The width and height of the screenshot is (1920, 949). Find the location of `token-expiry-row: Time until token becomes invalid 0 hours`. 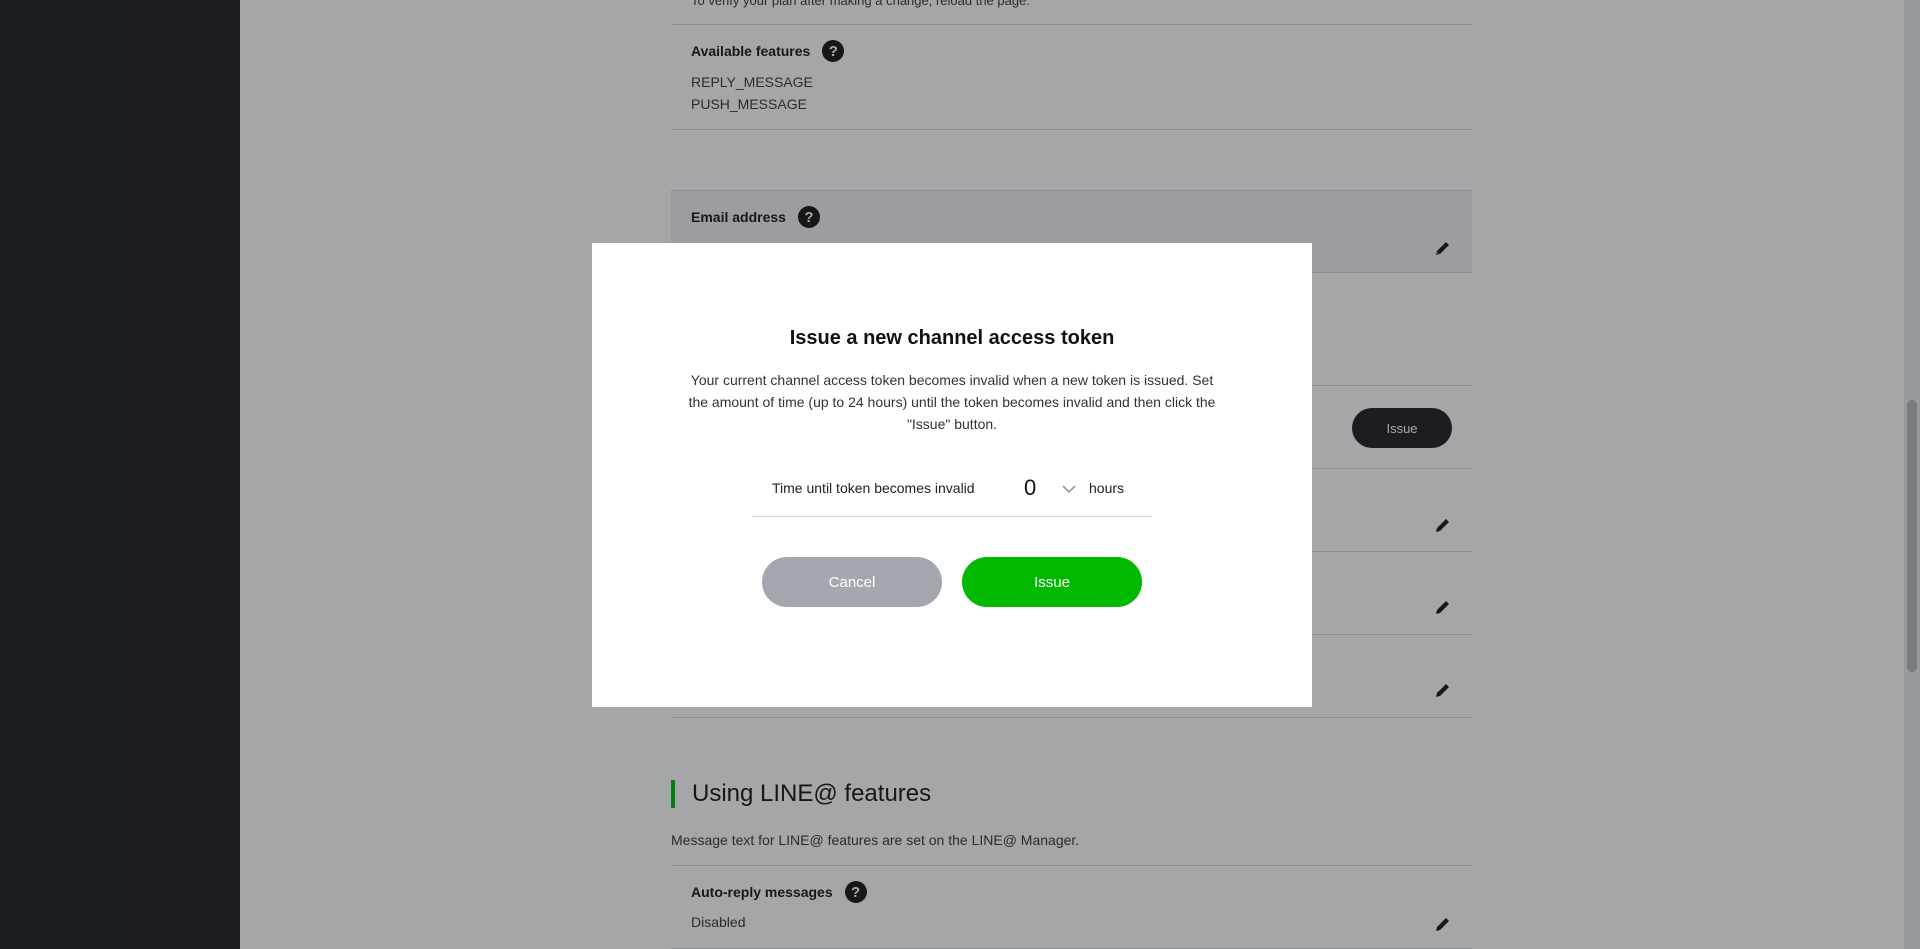

token-expiry-row: Time until token becomes invalid 0 hours is located at coordinates (952, 492).